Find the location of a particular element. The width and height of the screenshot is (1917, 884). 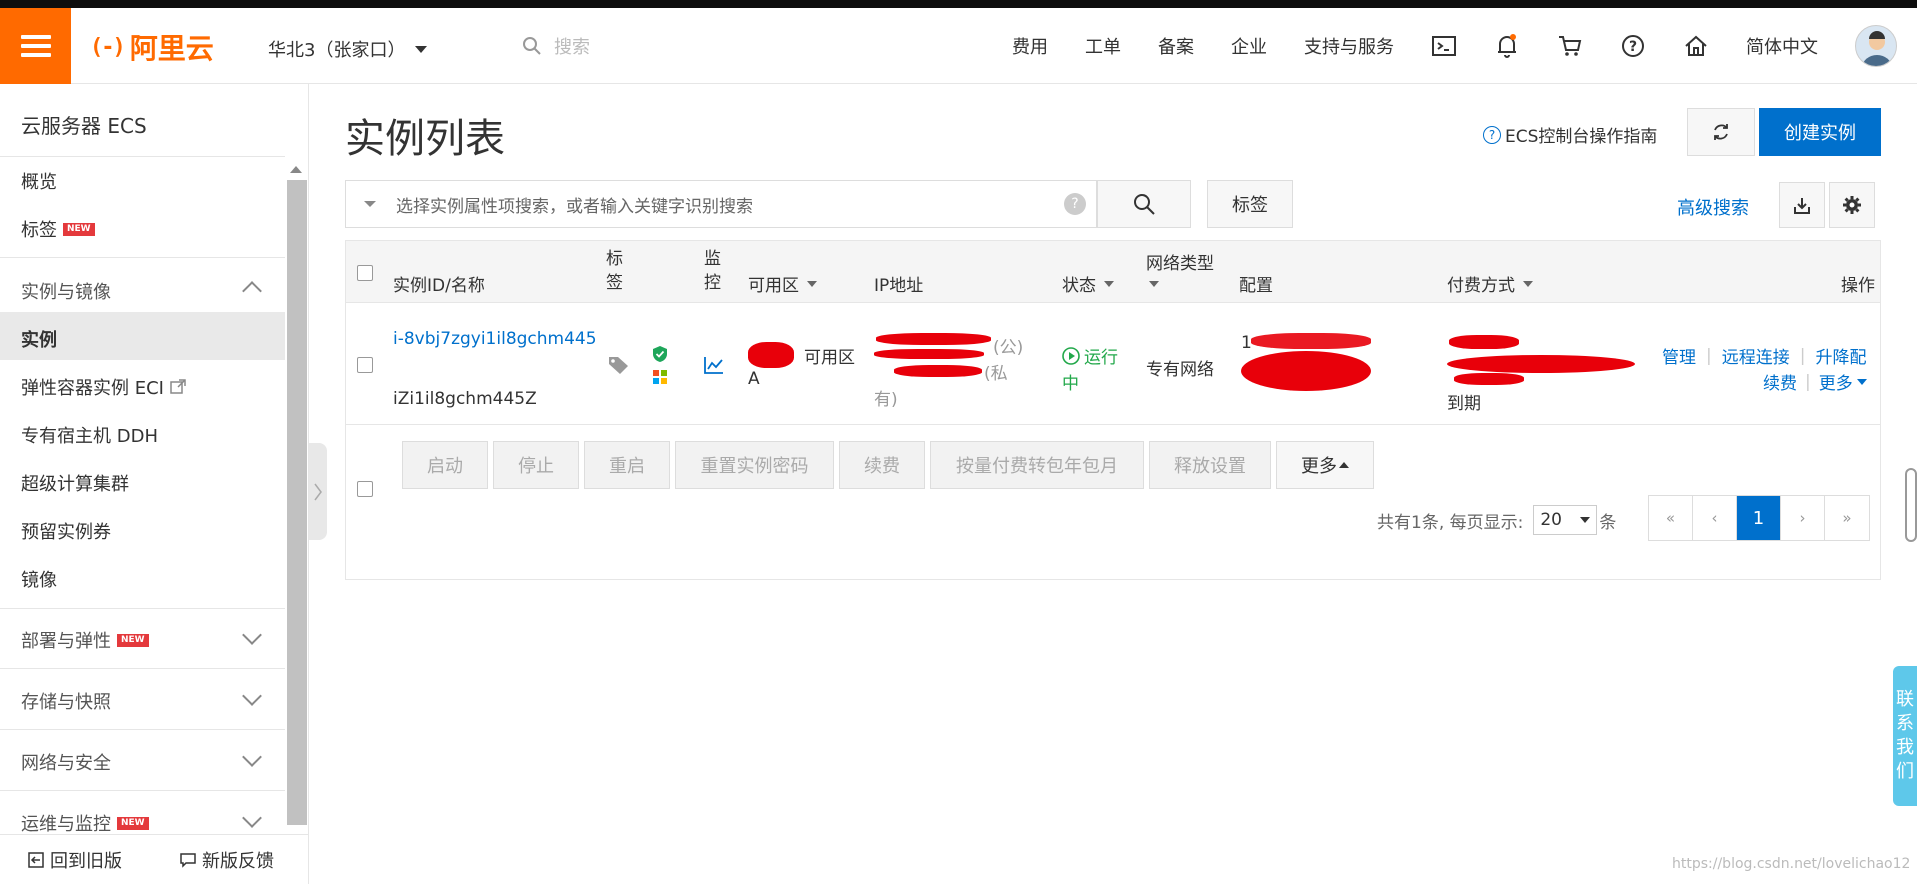

create-instance-button: 创建实例 is located at coordinates (1820, 132).